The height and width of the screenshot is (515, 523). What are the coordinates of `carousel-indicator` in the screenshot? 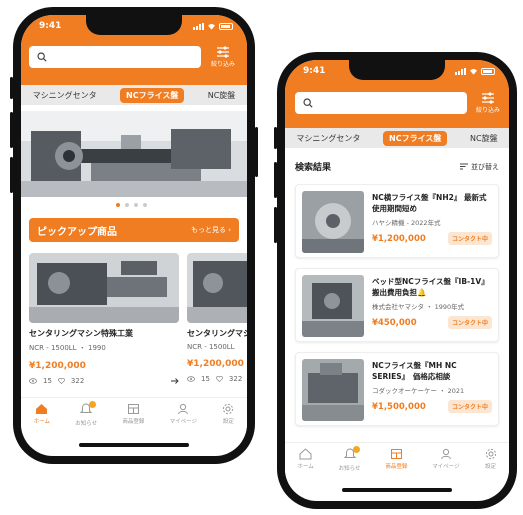 It's located at (131, 205).